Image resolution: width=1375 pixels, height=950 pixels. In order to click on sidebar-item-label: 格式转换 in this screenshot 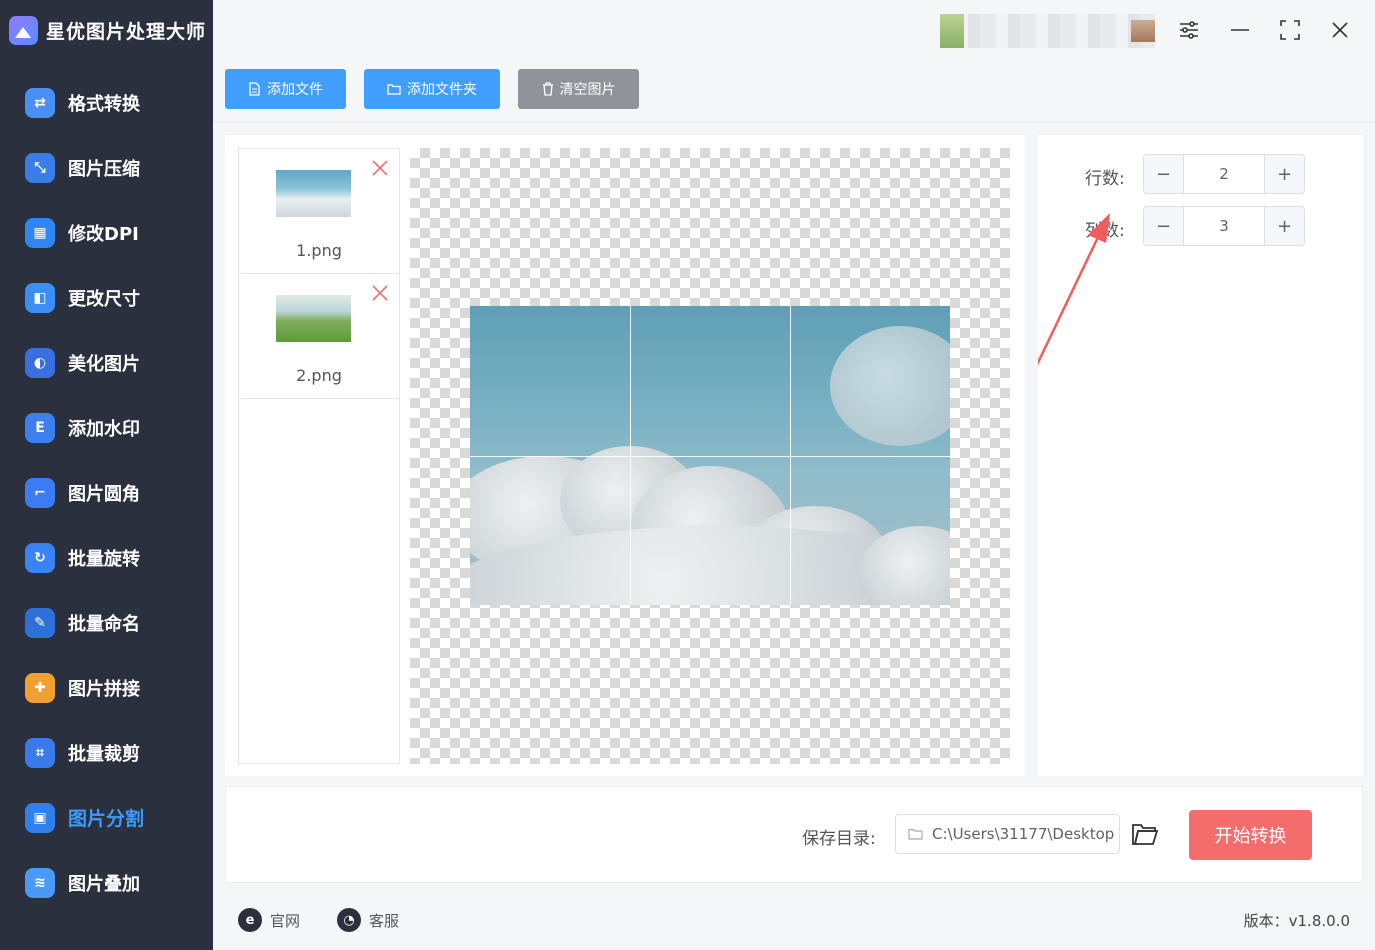, I will do `click(104, 104)`.